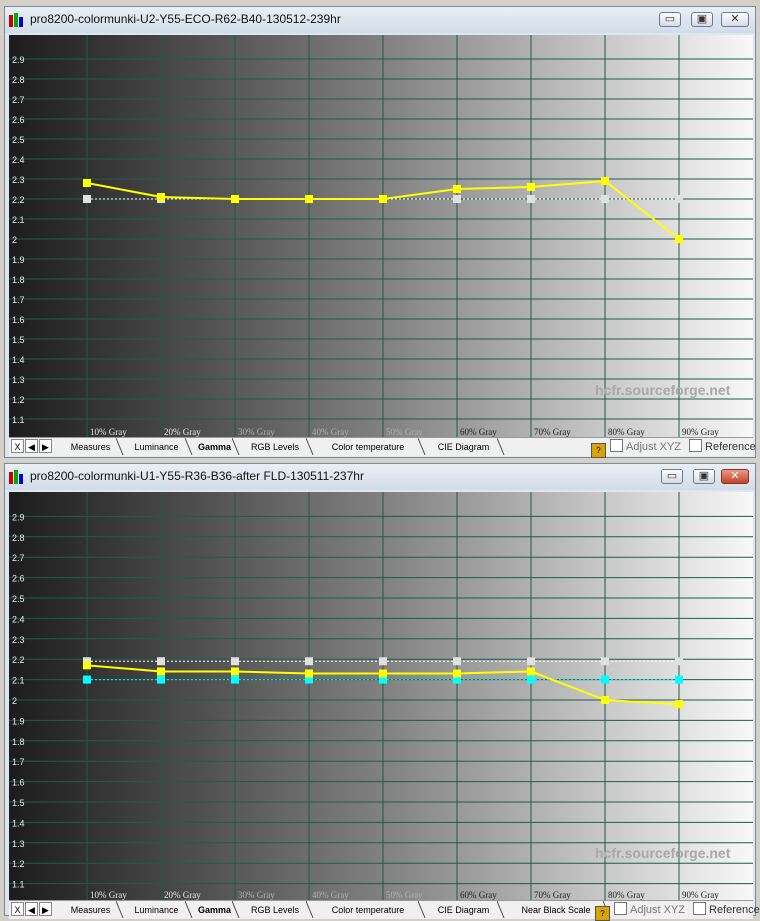 This screenshot has width=760, height=921. What do you see at coordinates (18, 762) in the screenshot?
I see `y-tick-label: 1.7` at bounding box center [18, 762].